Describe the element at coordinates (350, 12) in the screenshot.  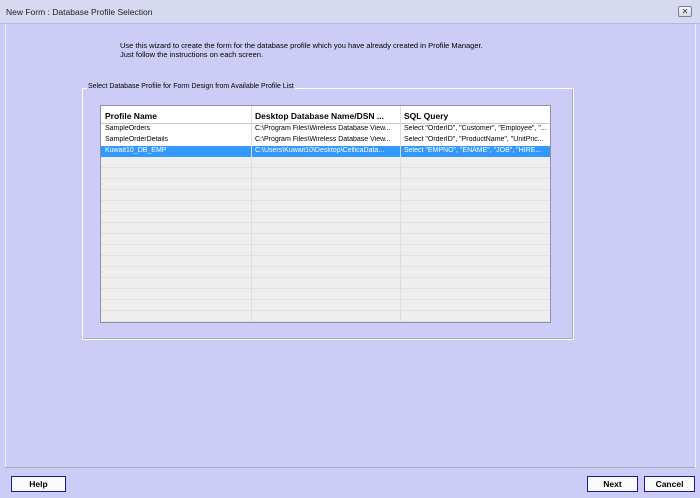
I see `title-bar: New Form : Database Profile Selection ✕` at that location.